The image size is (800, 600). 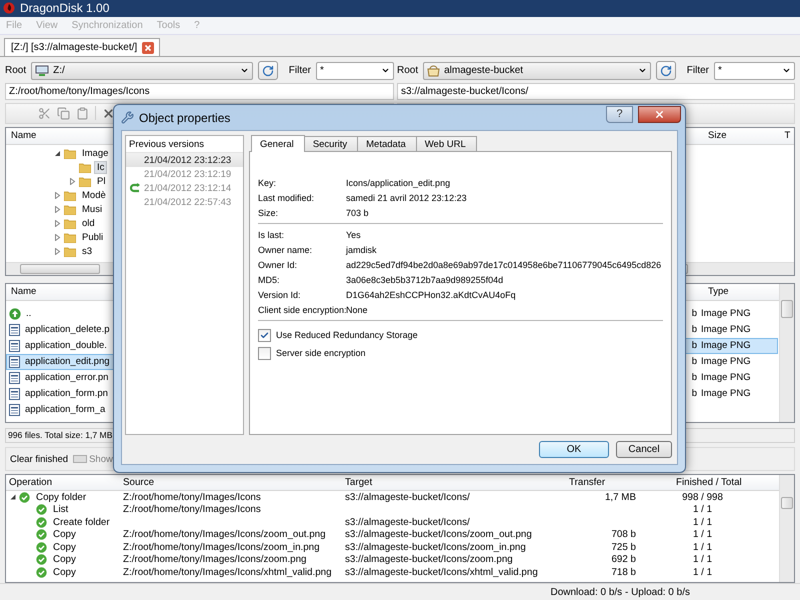 I want to click on field-value: D1G64ah2EshCCPHon32.aKdtCvAU4oFq, so click(x=431, y=295).